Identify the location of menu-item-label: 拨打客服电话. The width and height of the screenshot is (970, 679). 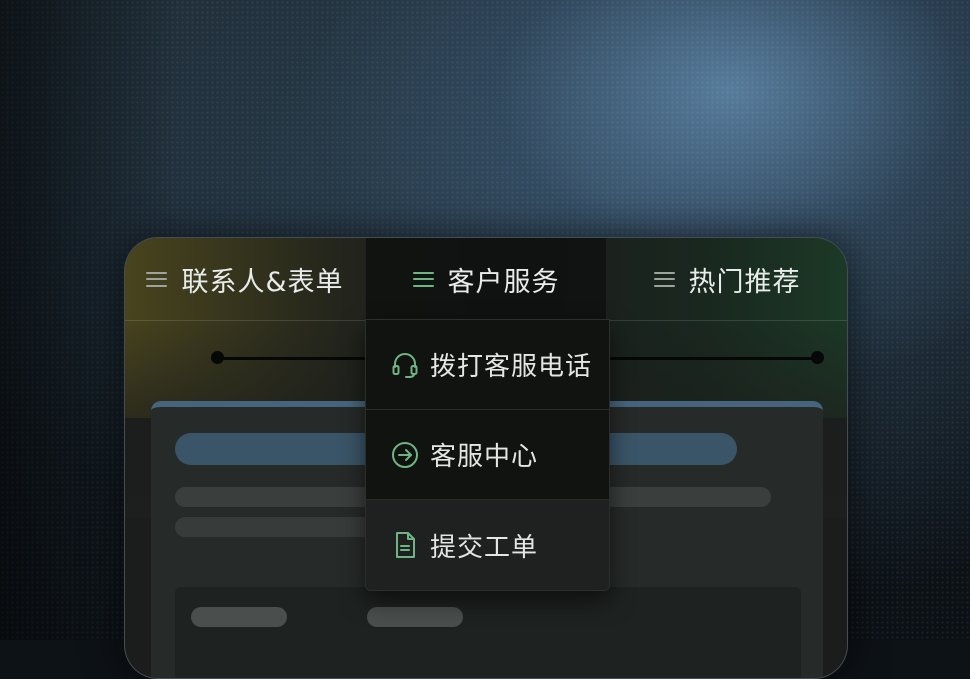
(511, 367).